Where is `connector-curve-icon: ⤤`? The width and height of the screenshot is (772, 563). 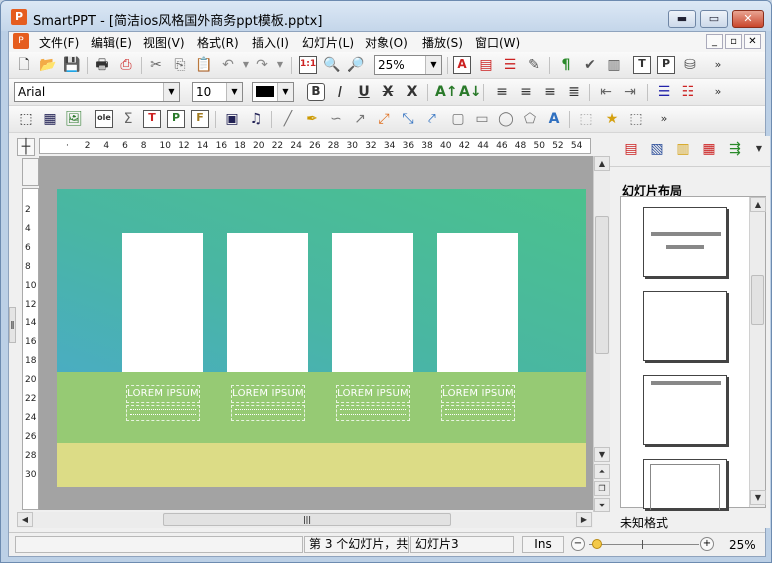 connector-curve-icon: ⤤ is located at coordinates (432, 119).